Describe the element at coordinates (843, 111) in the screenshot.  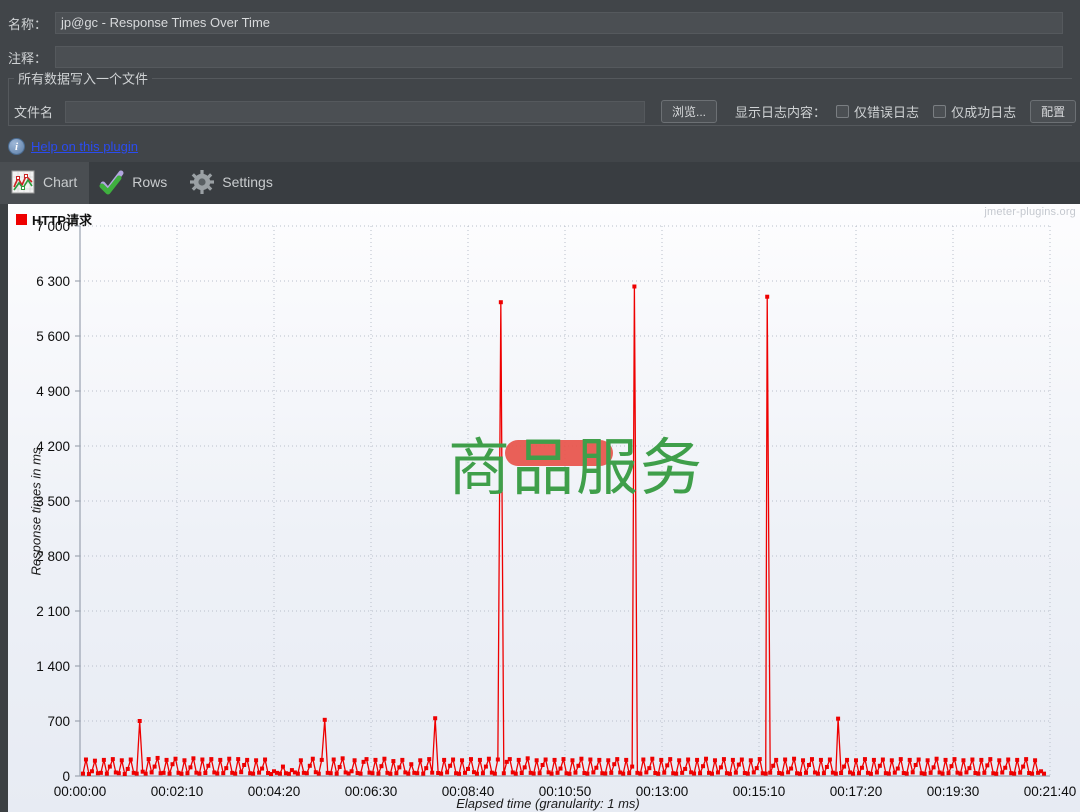
I see `errors-only-checkbox-box` at that location.